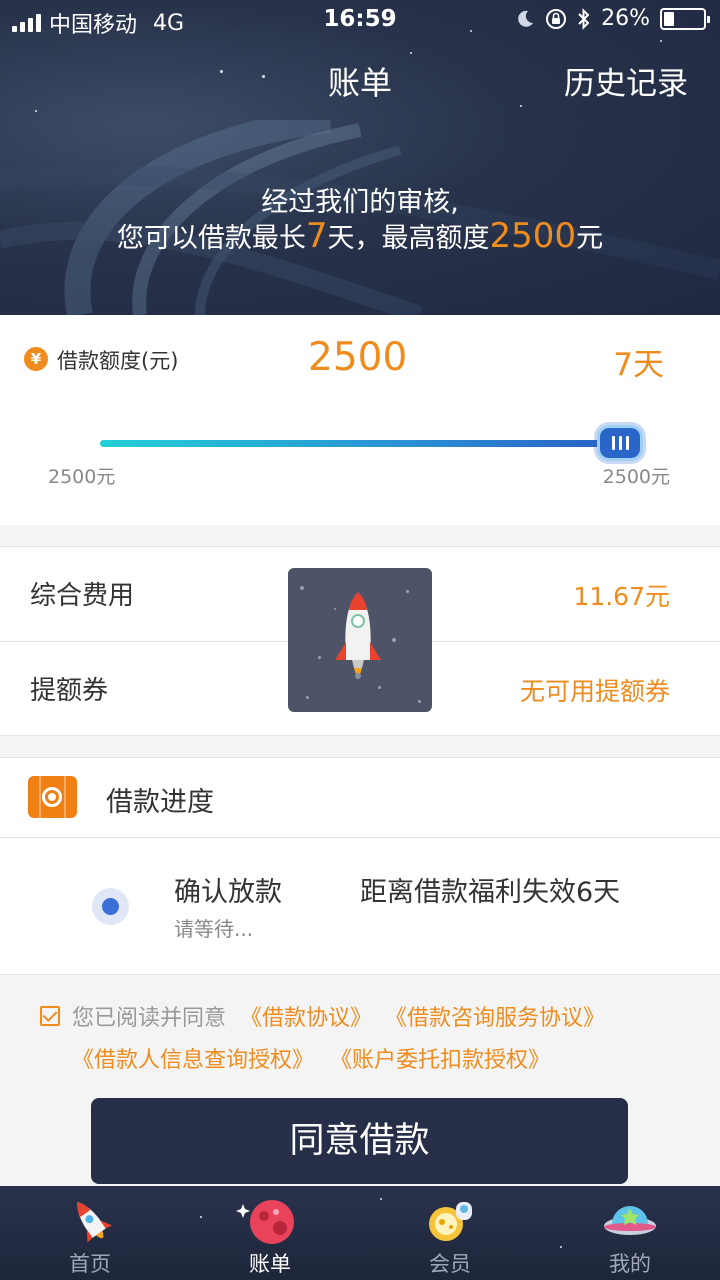  I want to click on tab-home: 首页, so click(90, 1233).